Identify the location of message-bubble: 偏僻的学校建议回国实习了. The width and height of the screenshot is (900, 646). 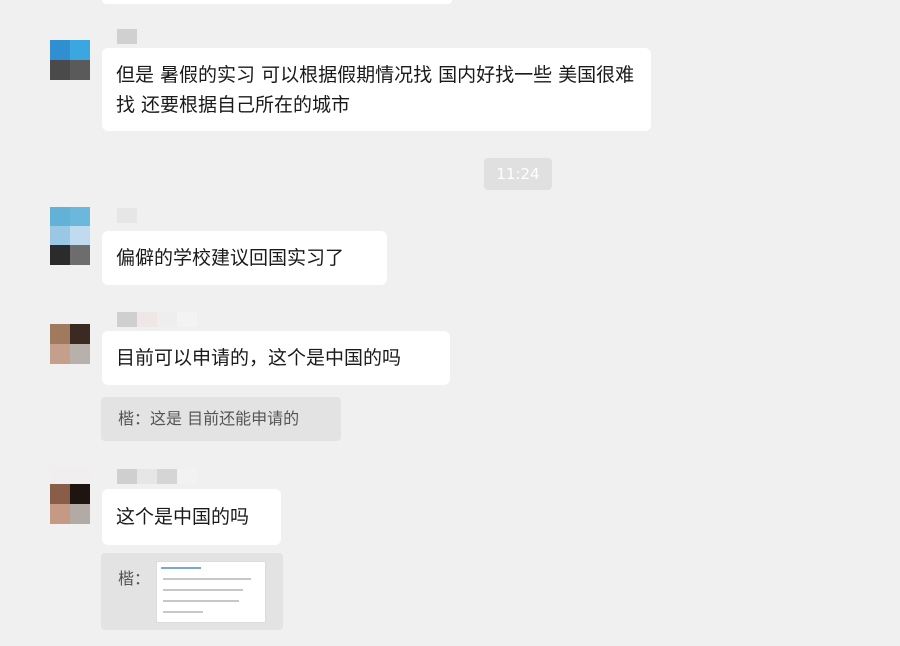
(244, 258).